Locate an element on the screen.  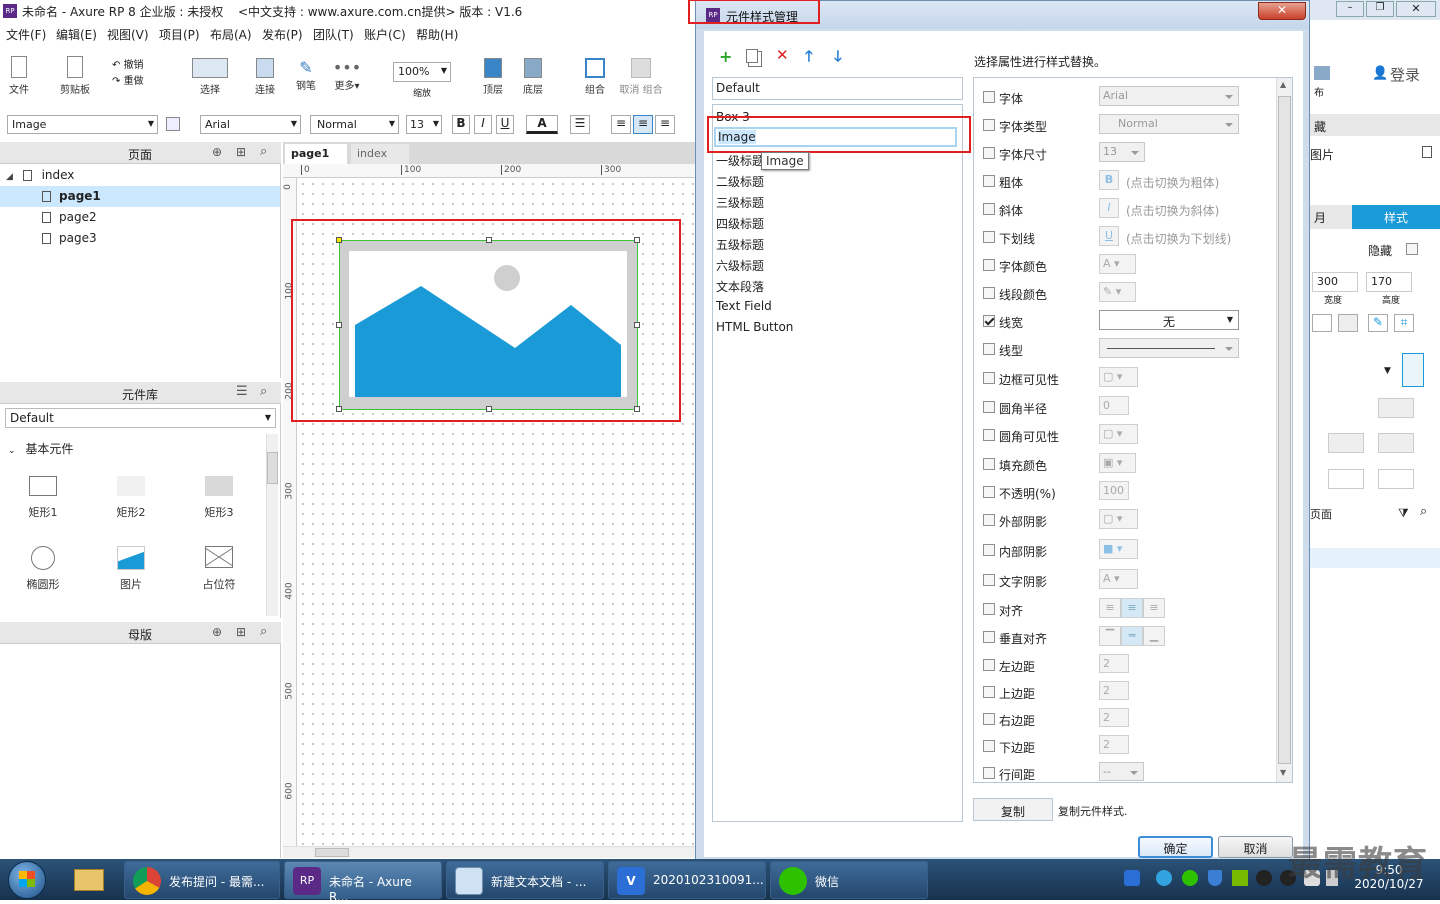
style-select: Image ▼ is located at coordinates (82, 124).